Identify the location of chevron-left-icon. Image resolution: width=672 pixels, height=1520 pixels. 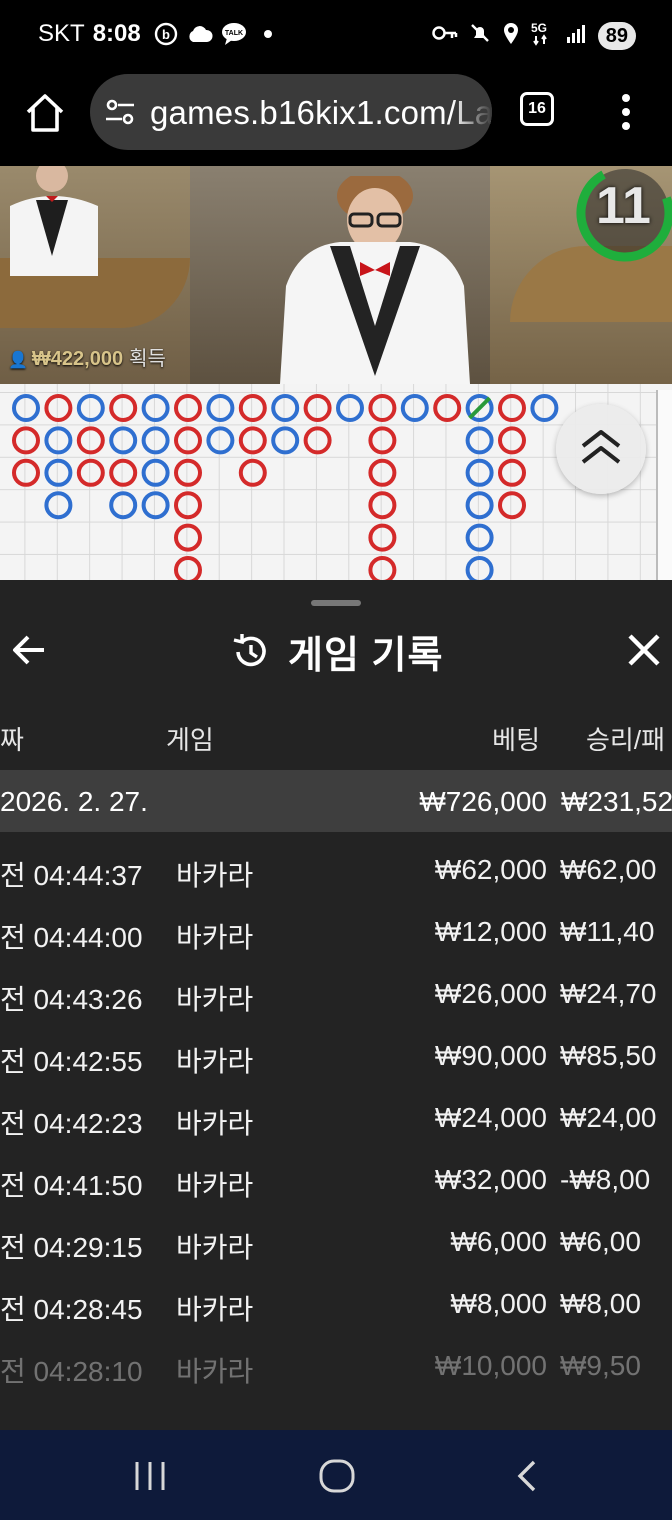
(526, 1476).